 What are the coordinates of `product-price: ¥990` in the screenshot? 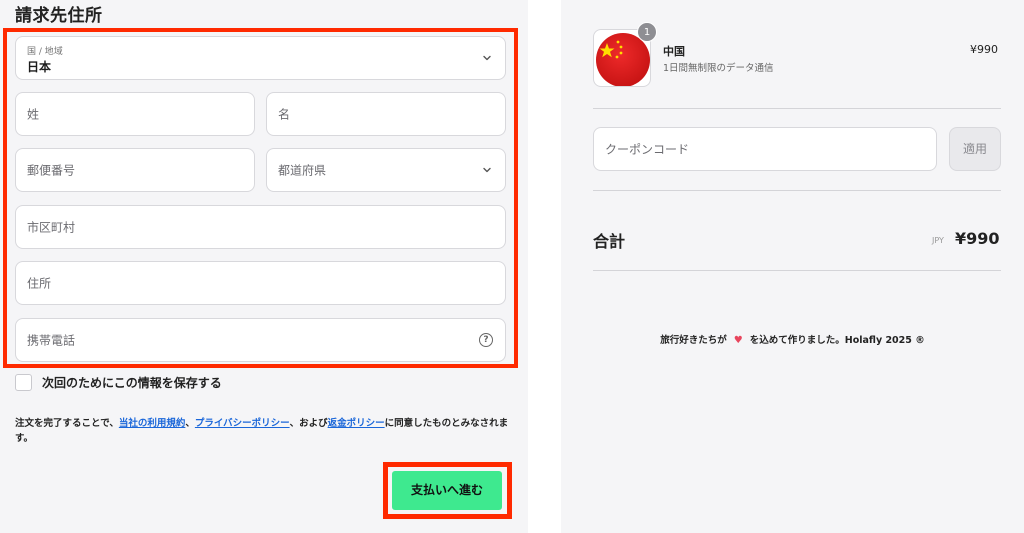 It's located at (984, 49).